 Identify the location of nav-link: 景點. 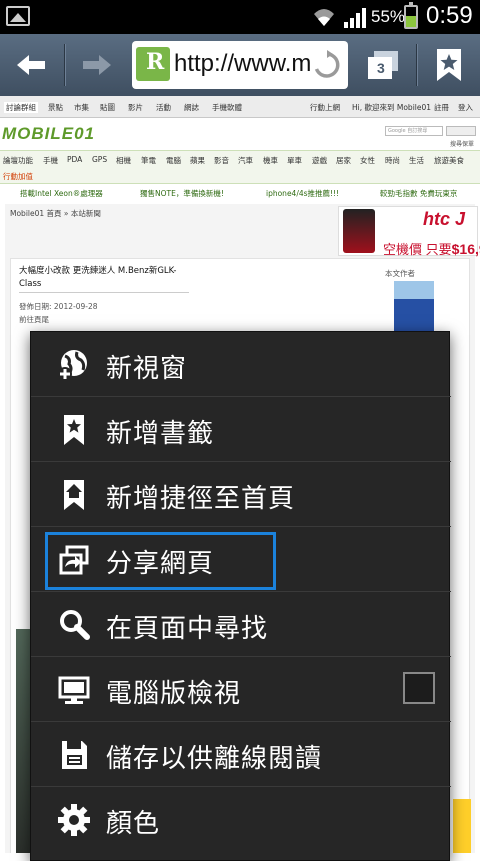
(55, 107).